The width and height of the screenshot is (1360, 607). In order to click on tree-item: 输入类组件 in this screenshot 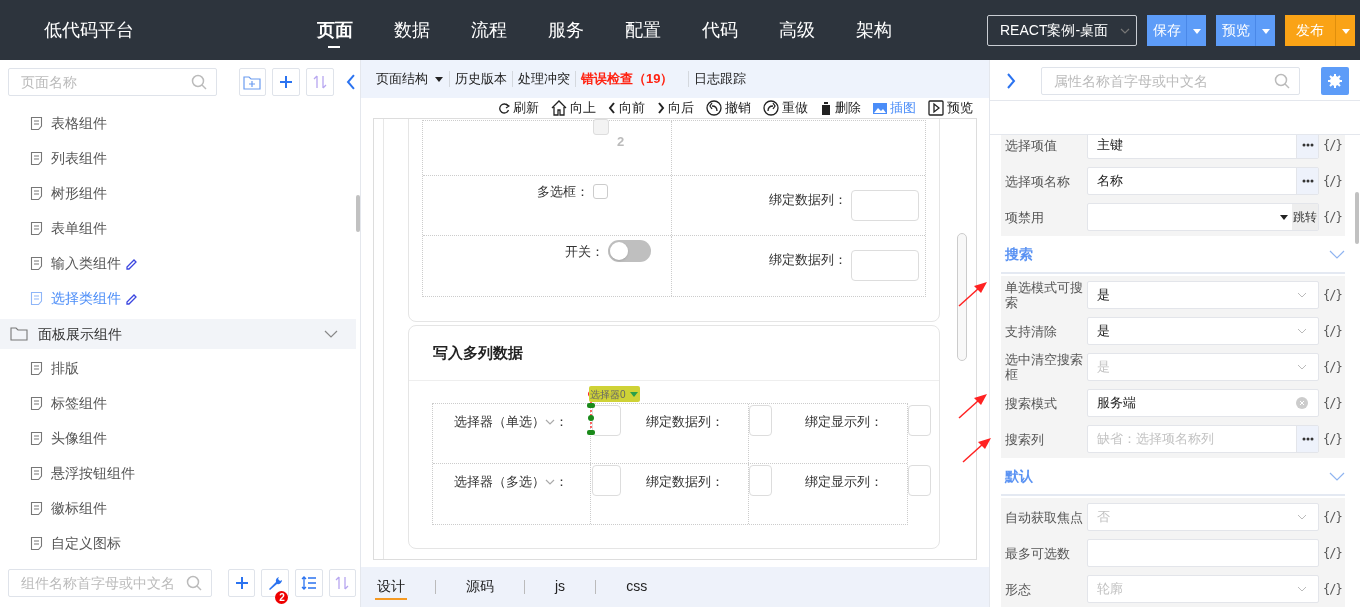, I will do `click(180, 263)`.